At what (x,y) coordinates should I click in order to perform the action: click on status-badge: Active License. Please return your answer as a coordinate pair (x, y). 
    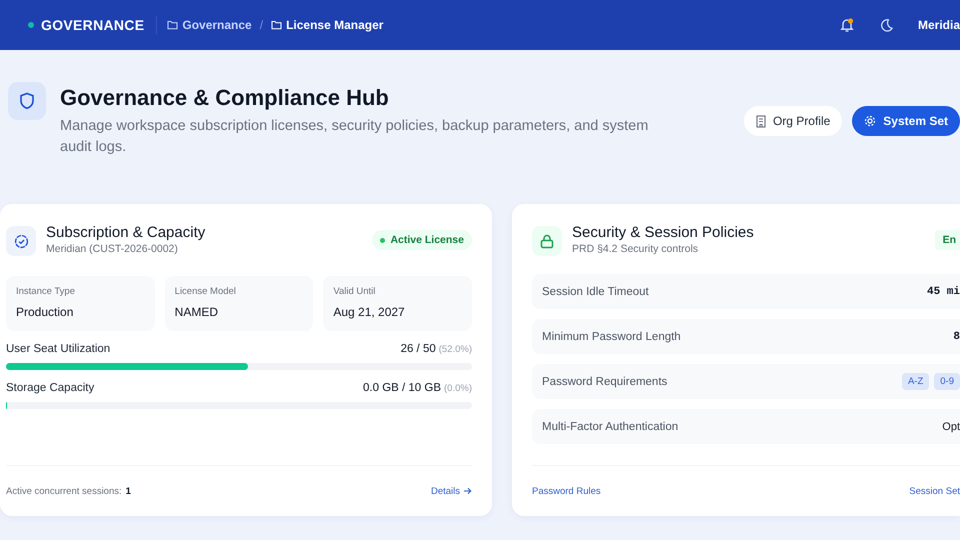
    Looking at the image, I should click on (422, 240).